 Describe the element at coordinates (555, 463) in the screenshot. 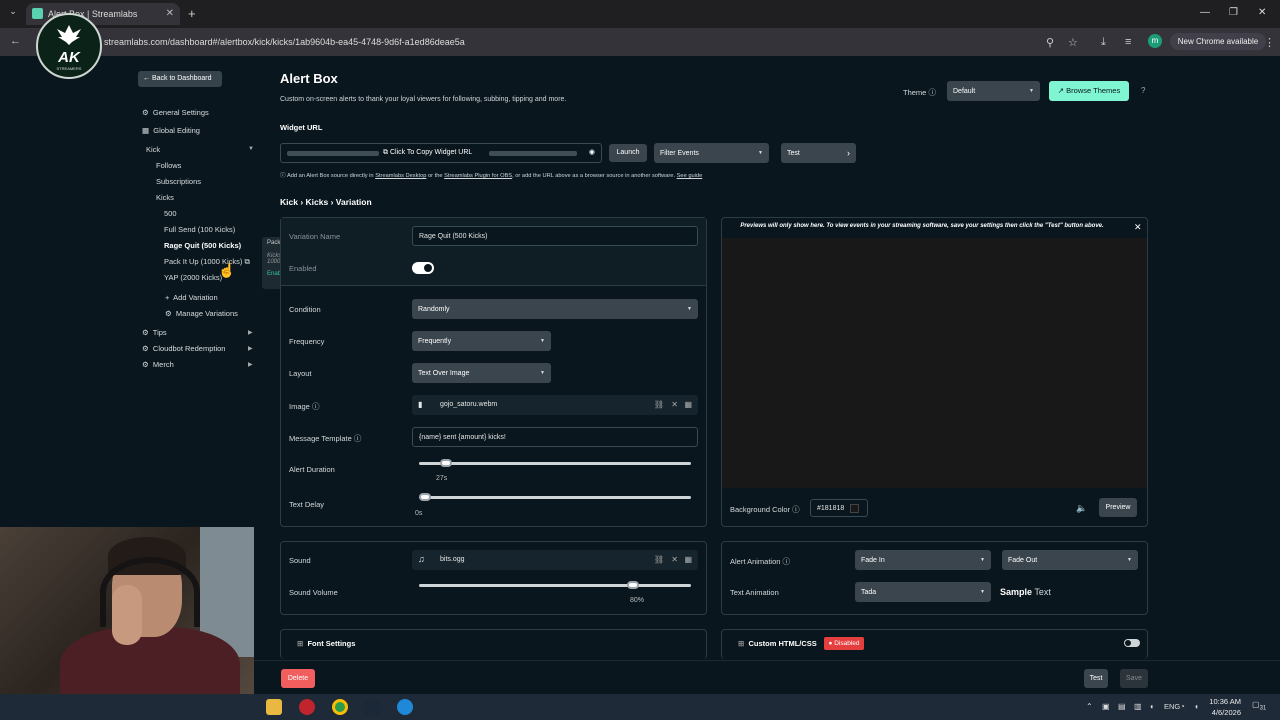

I see `alert-duration-slider` at that location.